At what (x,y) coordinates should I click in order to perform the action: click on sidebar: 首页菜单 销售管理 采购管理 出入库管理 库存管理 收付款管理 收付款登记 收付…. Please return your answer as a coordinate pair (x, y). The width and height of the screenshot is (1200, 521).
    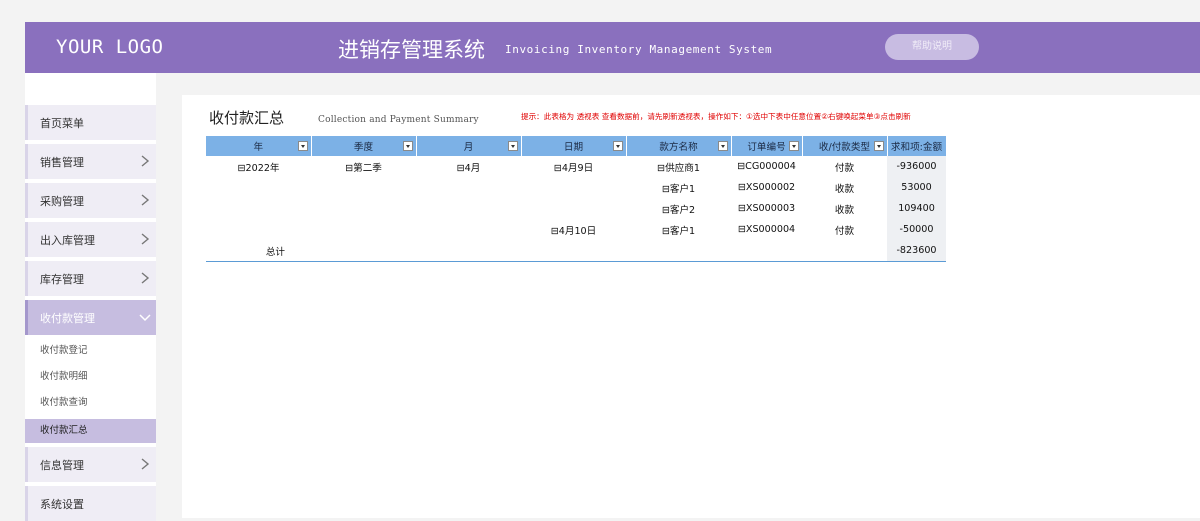
    Looking at the image, I should click on (90, 297).